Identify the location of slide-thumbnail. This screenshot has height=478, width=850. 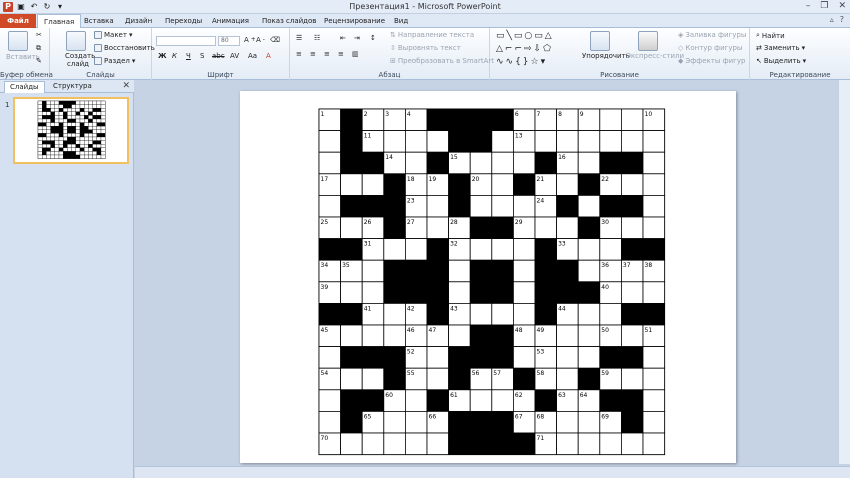
(71, 130).